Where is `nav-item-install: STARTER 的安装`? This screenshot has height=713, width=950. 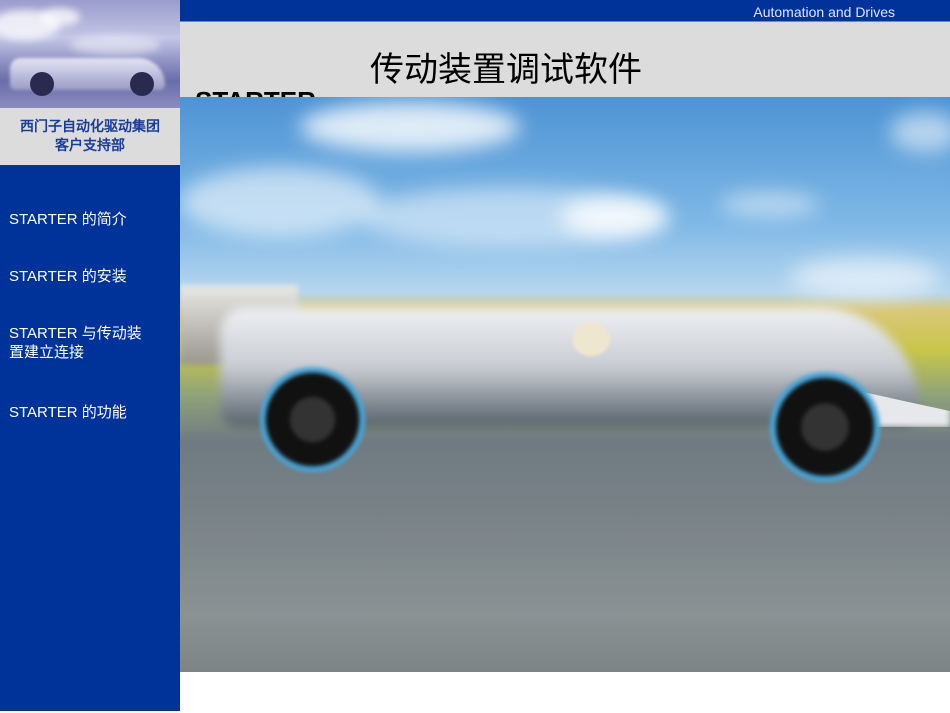 nav-item-install: STARTER 的安装 is located at coordinates (68, 276).